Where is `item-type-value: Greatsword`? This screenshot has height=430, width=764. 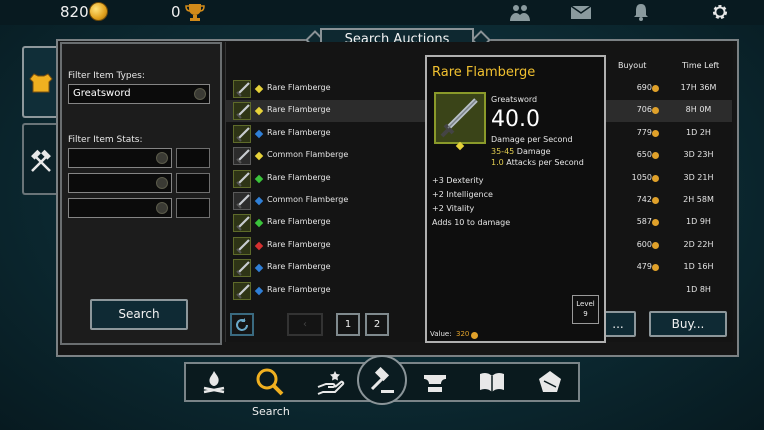
item-type-value: Greatsword is located at coordinates (102, 93).